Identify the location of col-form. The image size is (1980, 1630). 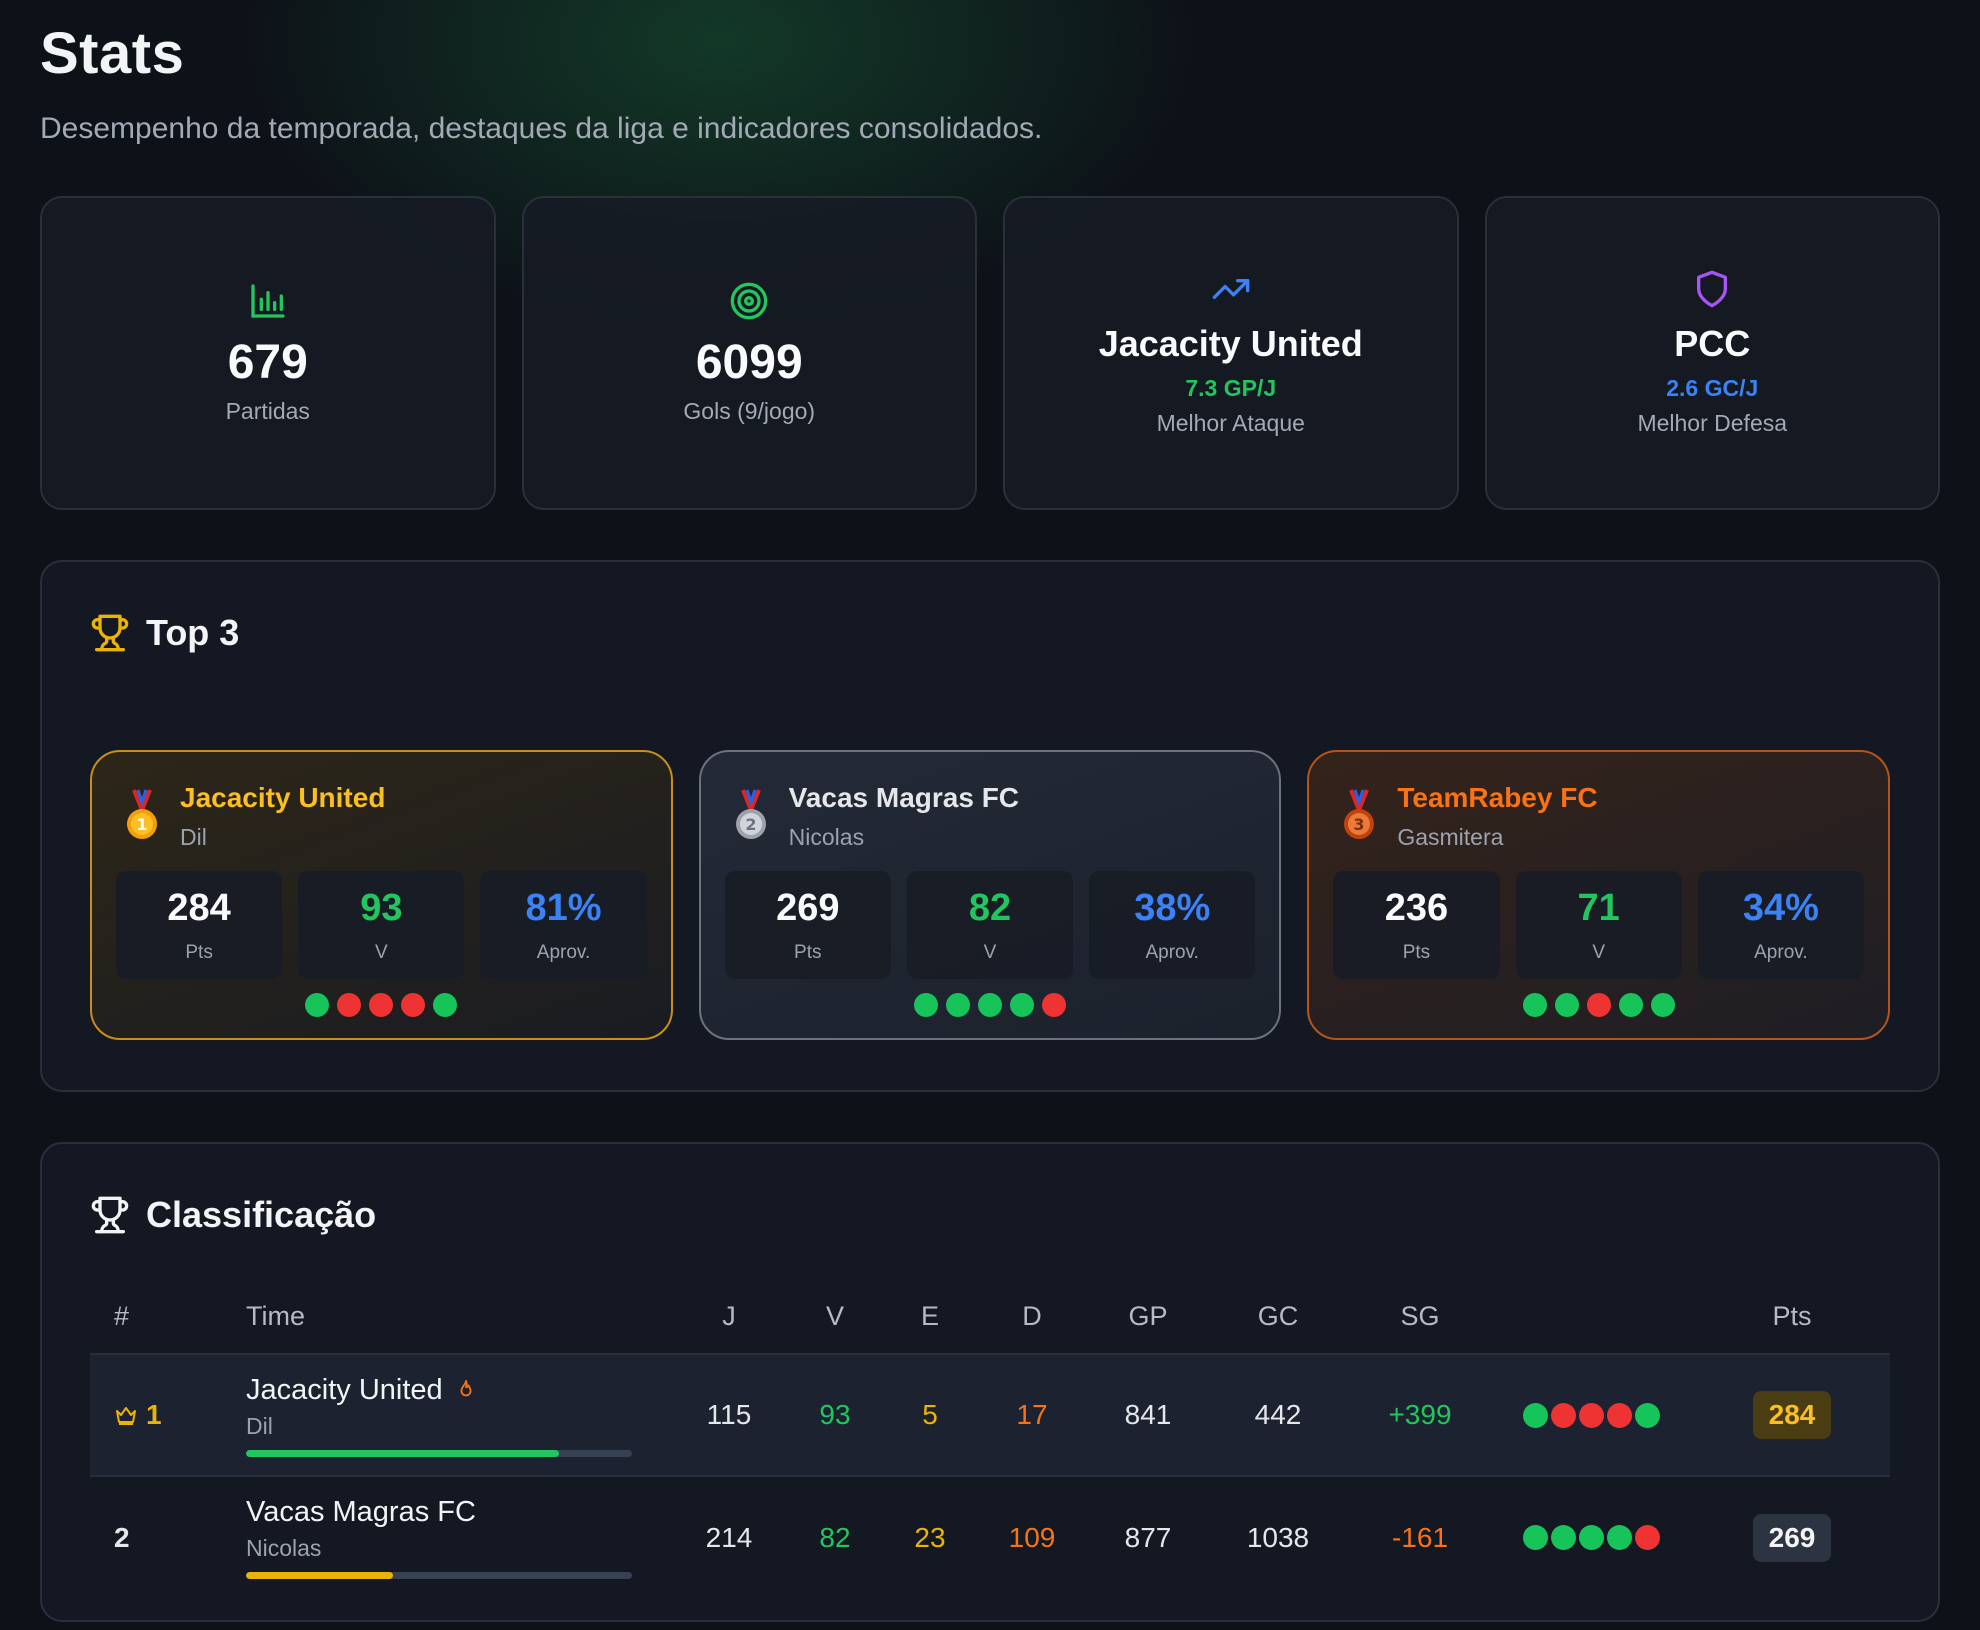
(1591, 1317).